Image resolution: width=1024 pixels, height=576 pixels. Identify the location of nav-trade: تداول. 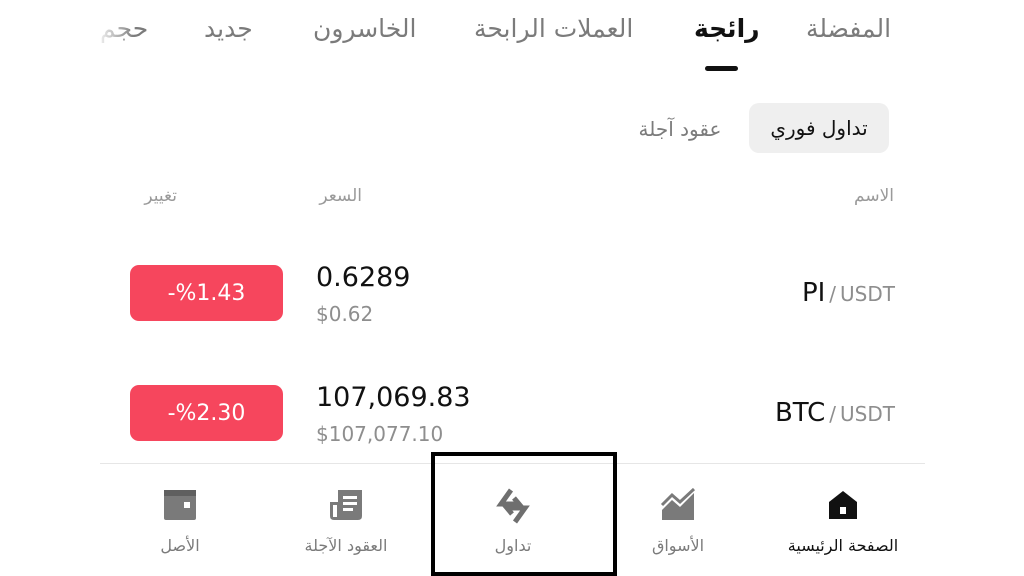
(513, 520).